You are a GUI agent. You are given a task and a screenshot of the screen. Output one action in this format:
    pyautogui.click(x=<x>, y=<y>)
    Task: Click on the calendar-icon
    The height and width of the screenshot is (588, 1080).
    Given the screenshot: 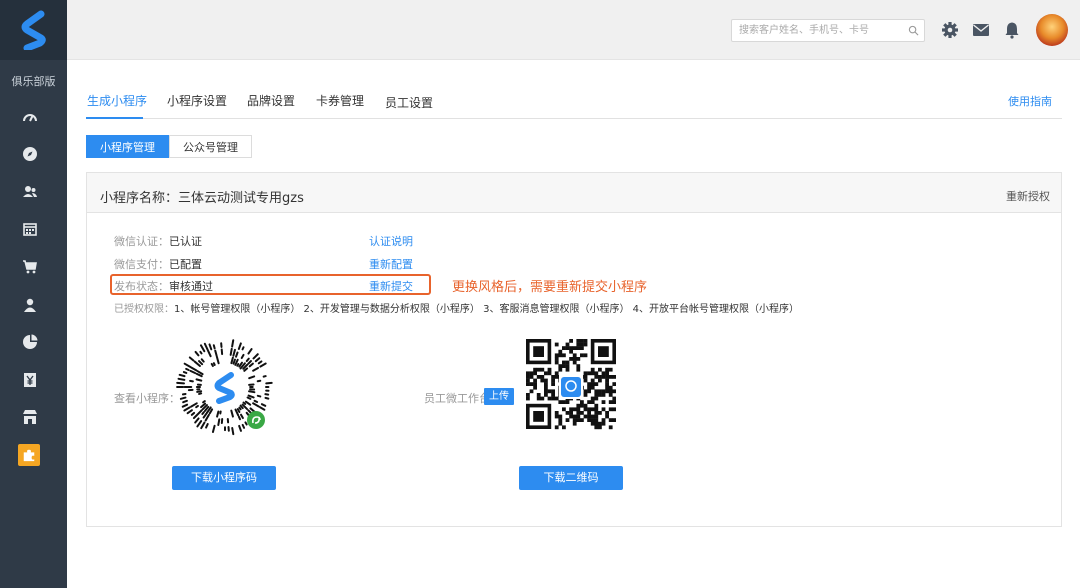 What is the action you would take?
    pyautogui.click(x=30, y=229)
    